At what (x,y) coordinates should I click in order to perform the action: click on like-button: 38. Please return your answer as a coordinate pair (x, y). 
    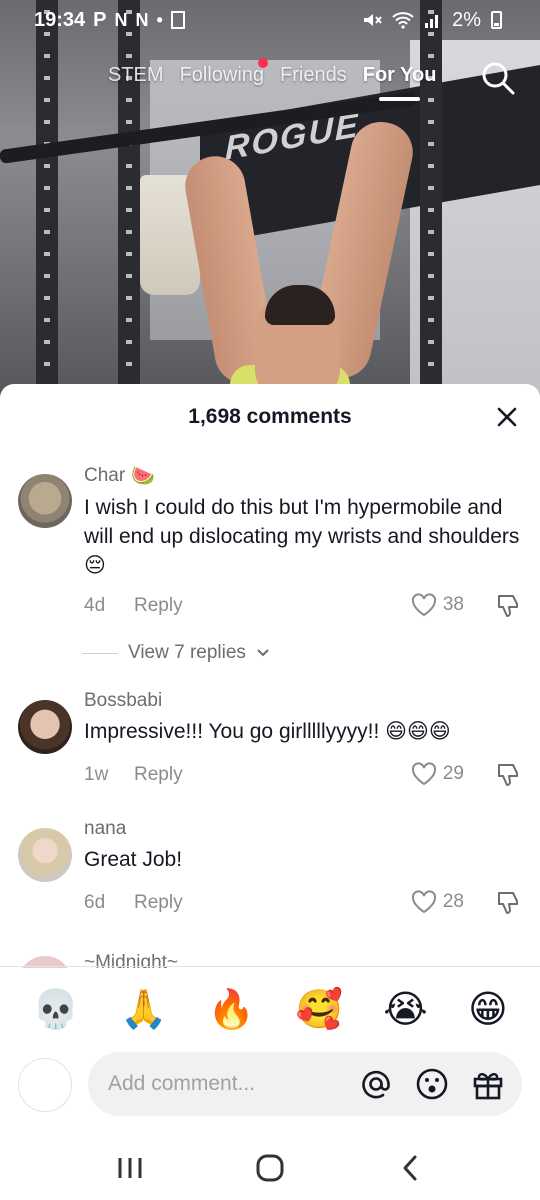
    Looking at the image, I should click on (437, 605).